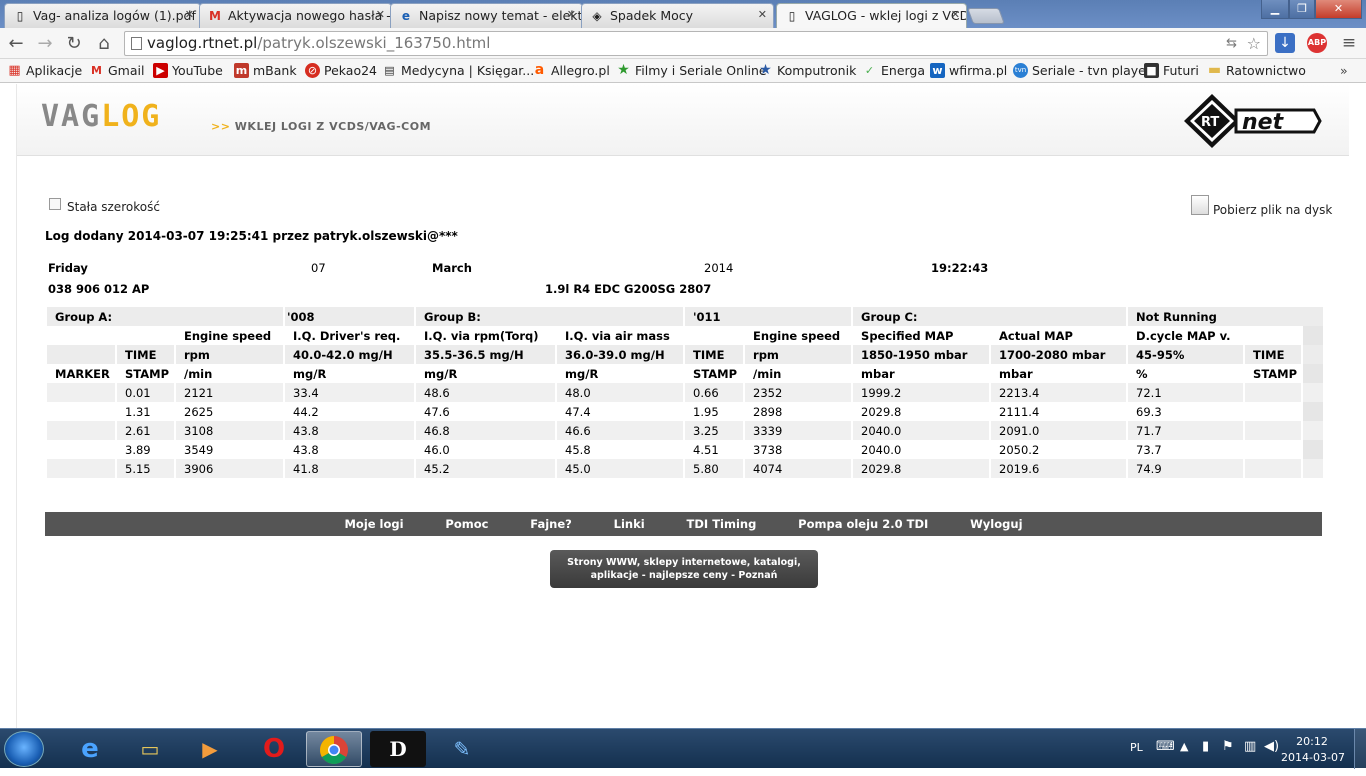  Describe the element at coordinates (1272, 210) in the screenshot. I see `download-file-link: Pobierz plik na dysk` at that location.